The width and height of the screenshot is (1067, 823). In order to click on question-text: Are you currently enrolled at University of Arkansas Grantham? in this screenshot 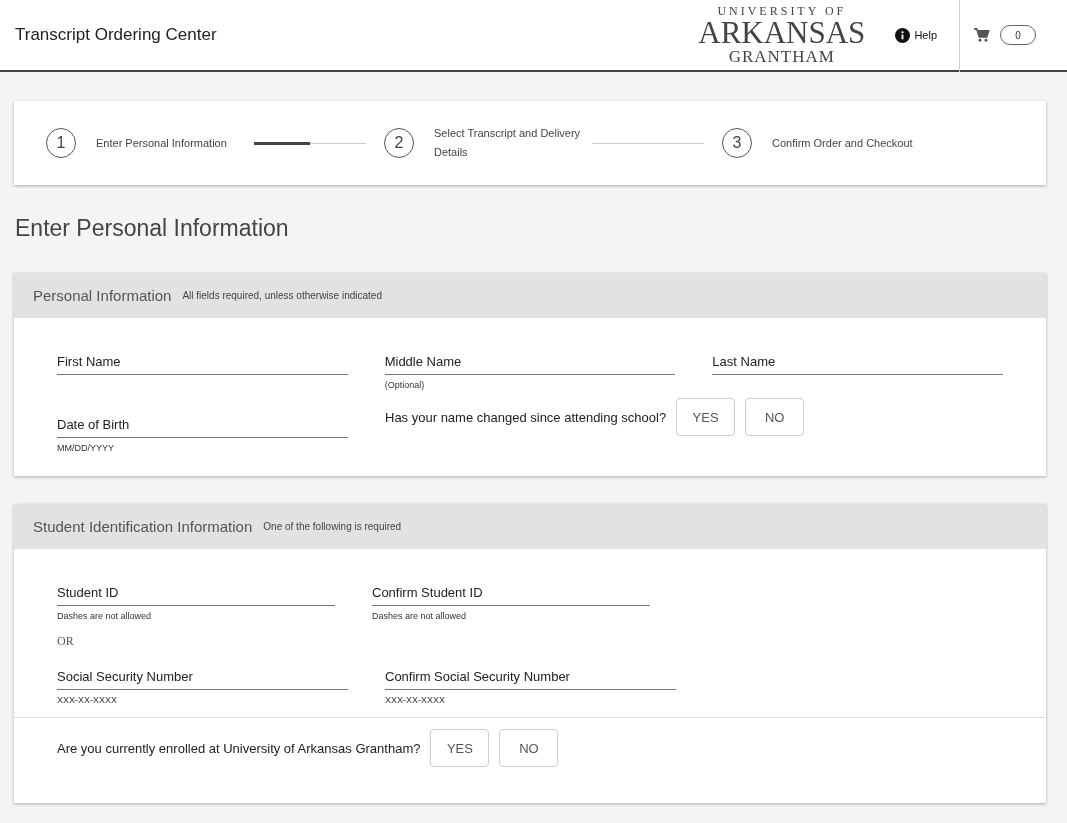, I will do `click(239, 748)`.